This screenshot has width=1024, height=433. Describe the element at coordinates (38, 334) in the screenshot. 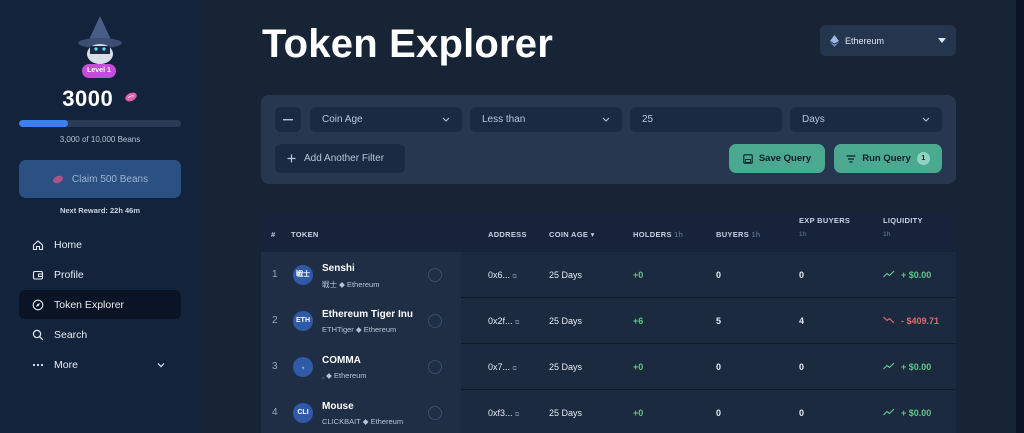

I see `search-icon` at that location.